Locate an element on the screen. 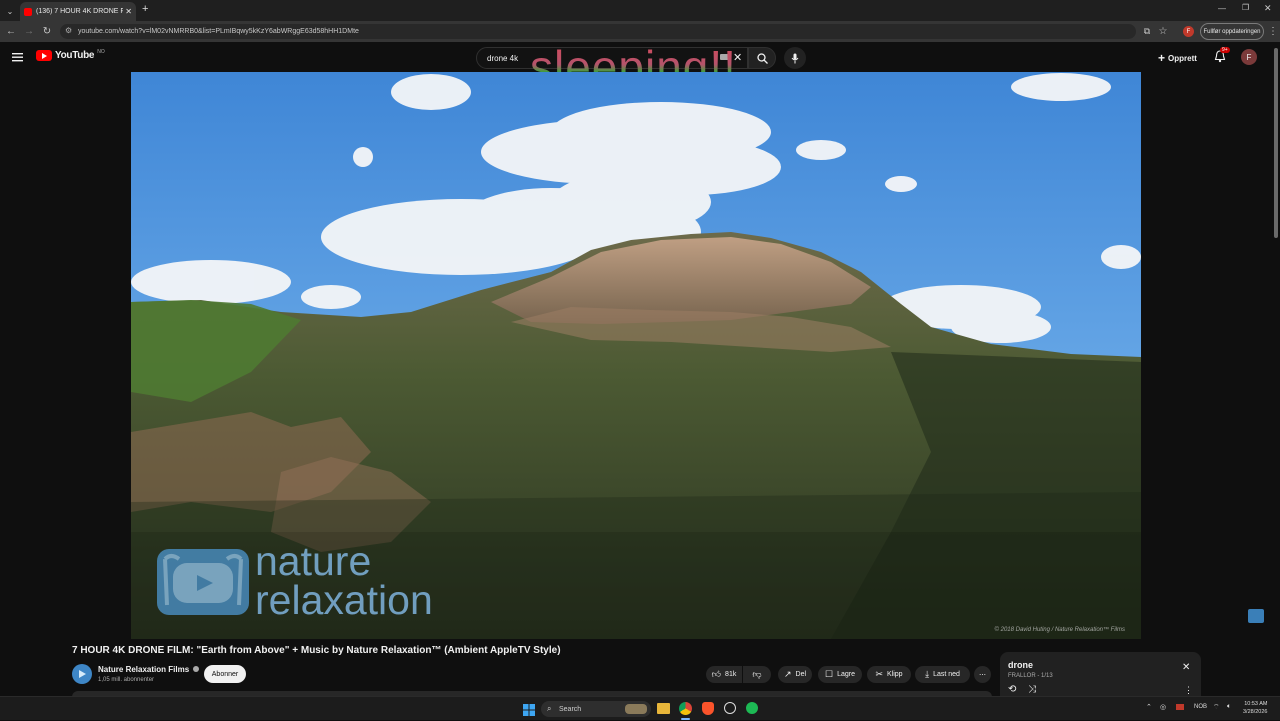  minimize-icon: — is located at coordinates (1222, 8).